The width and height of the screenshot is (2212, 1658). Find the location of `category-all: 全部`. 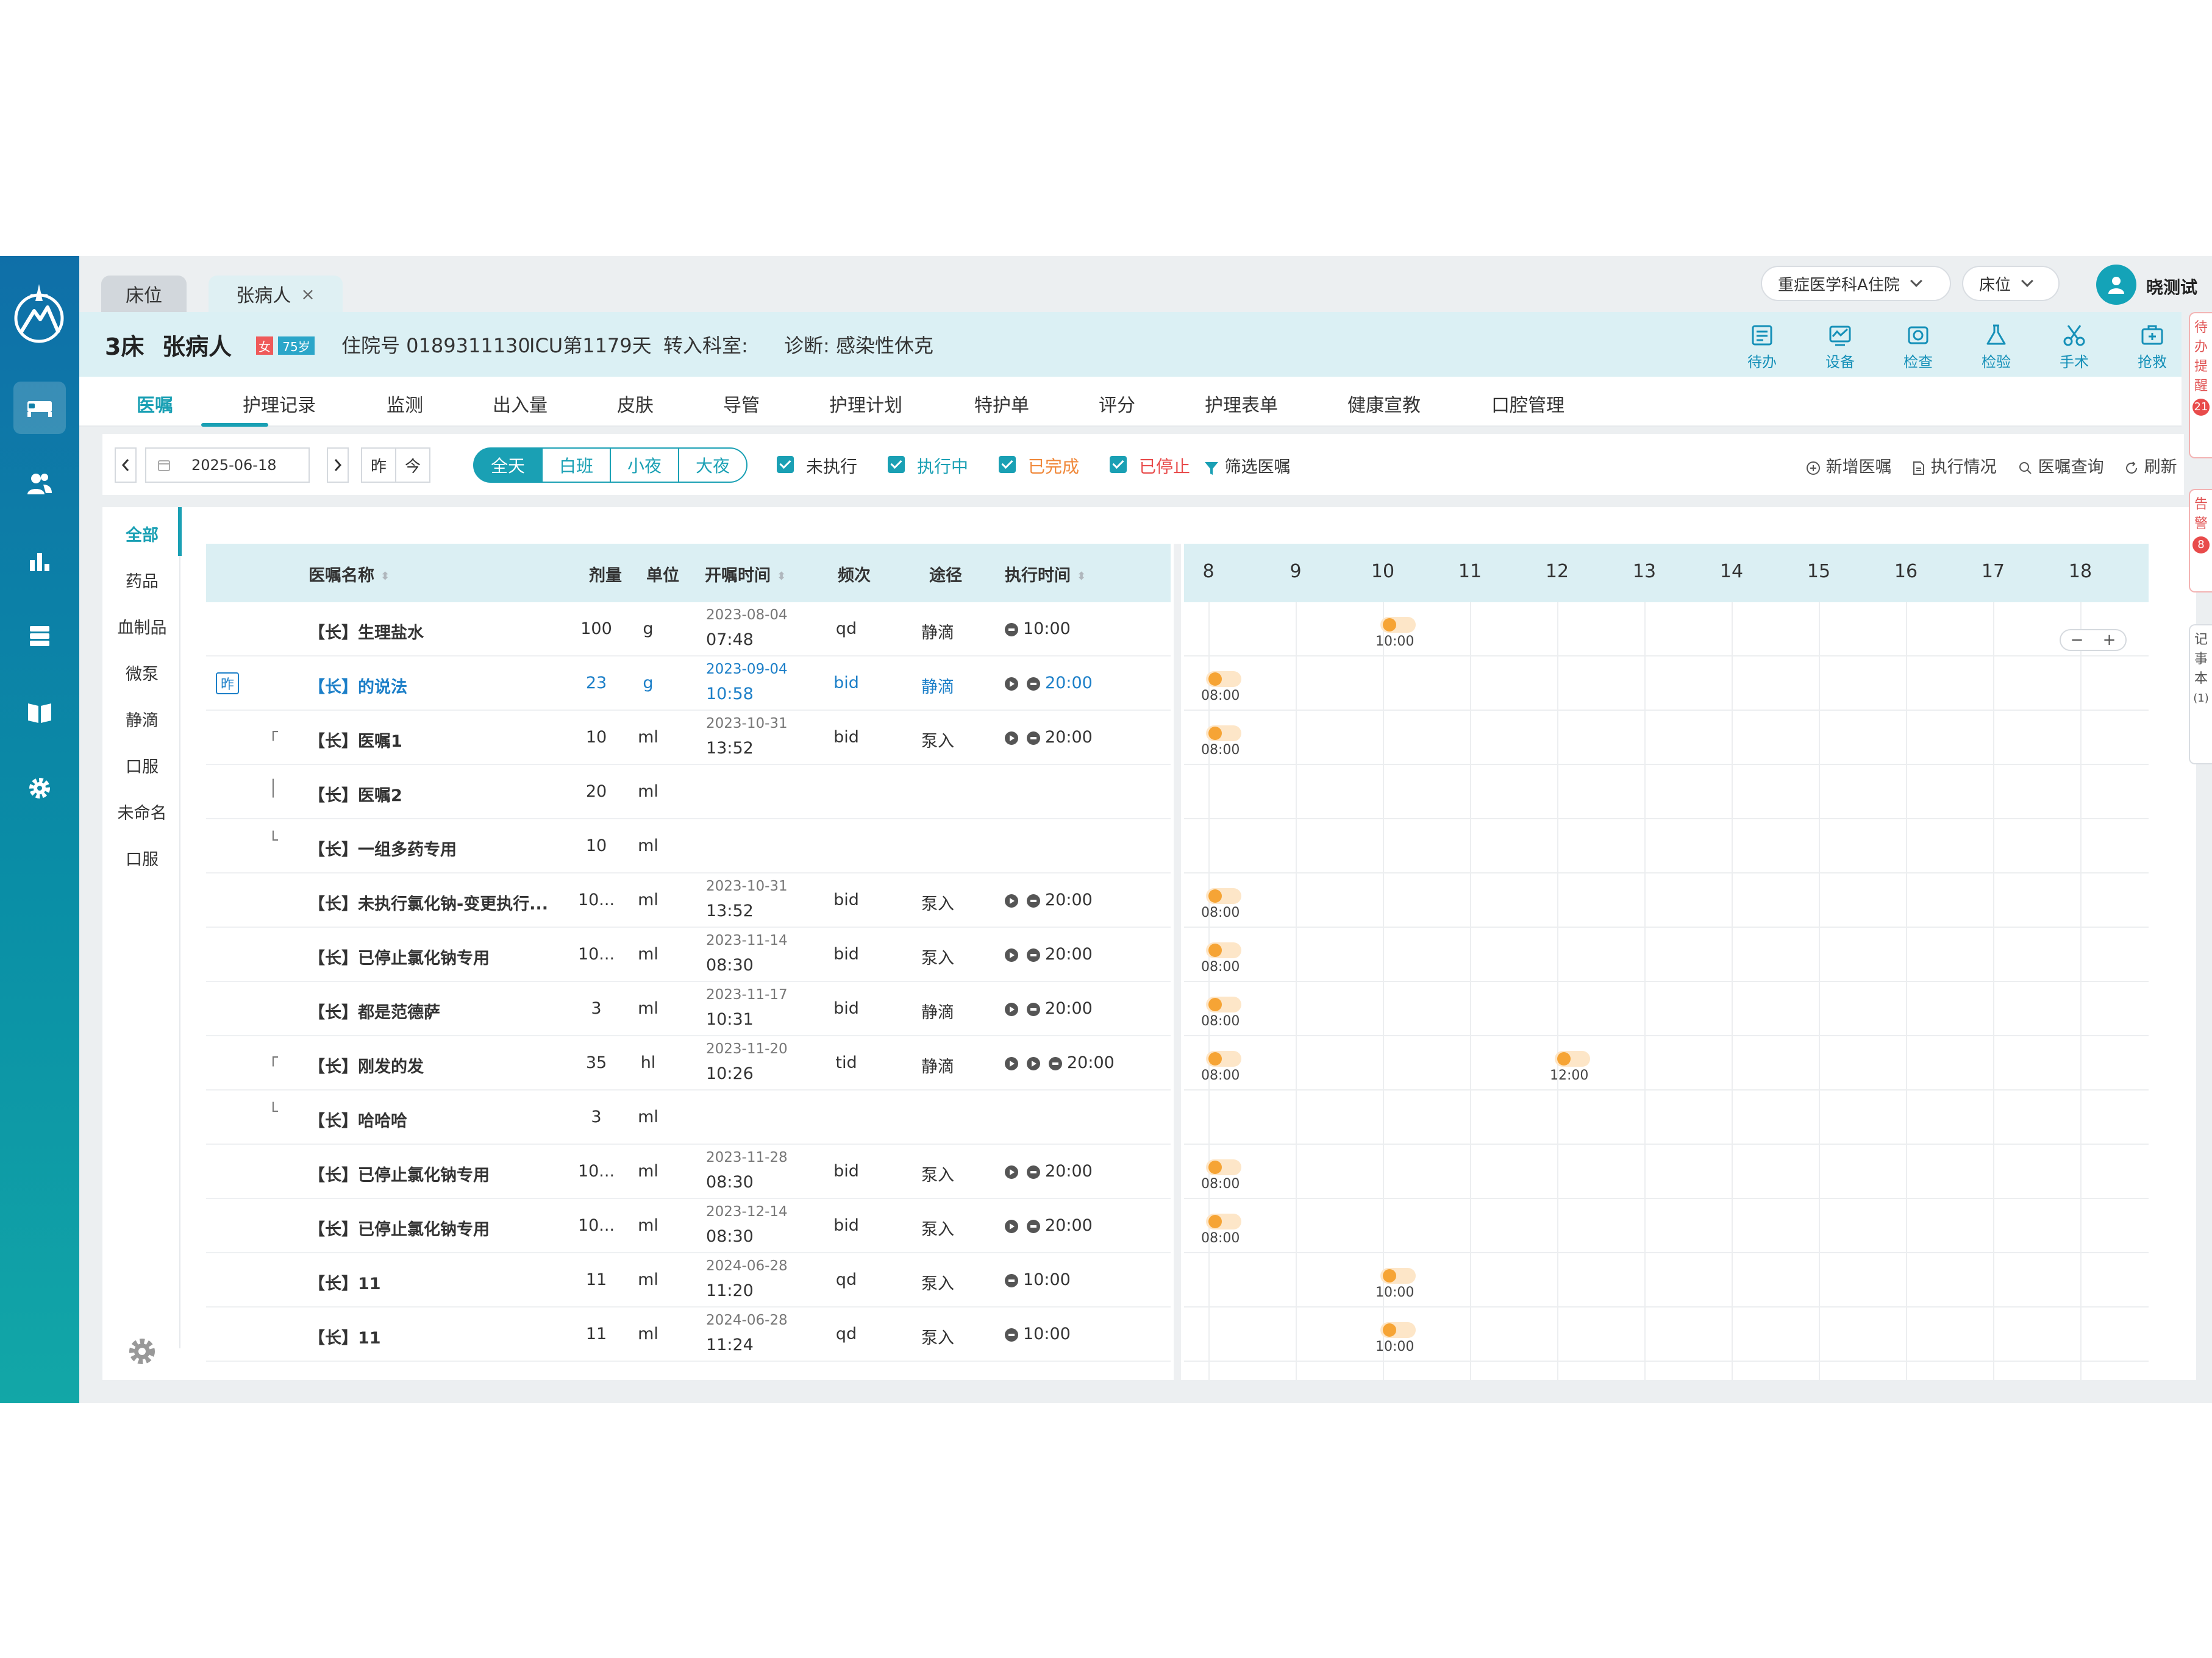

category-all: 全部 is located at coordinates (142, 534).